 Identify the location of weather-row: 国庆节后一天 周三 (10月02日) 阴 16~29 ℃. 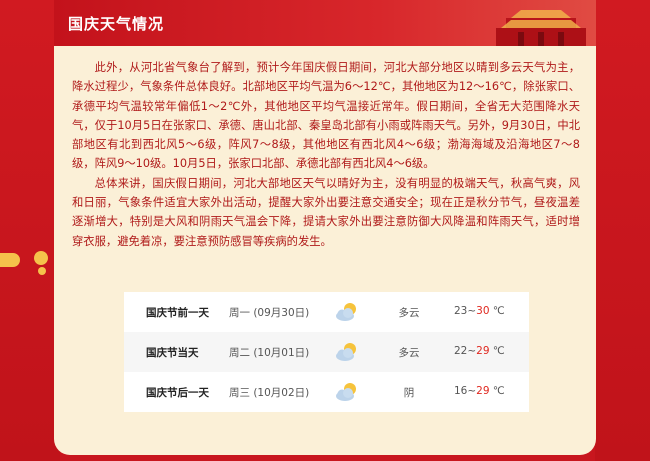
(326, 392).